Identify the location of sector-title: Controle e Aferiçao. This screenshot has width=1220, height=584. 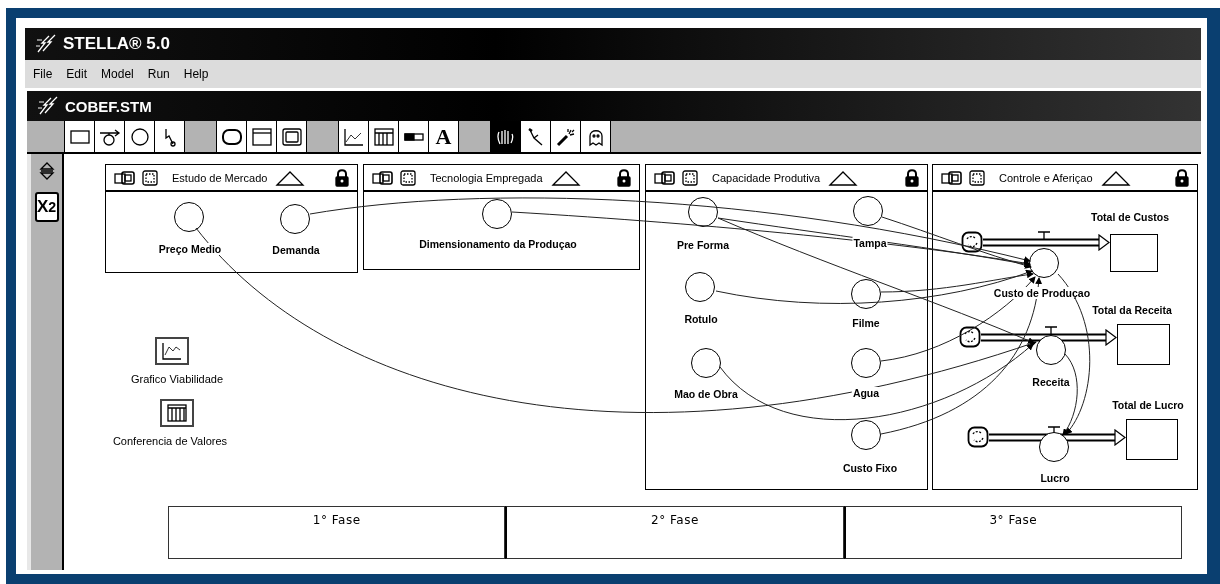
(1046, 177).